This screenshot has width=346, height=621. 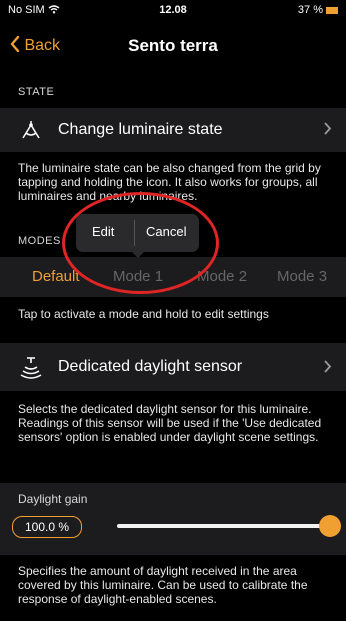 I want to click on dedicated-daylight-sensor-label: Dedicated daylight sensor, so click(x=150, y=366).